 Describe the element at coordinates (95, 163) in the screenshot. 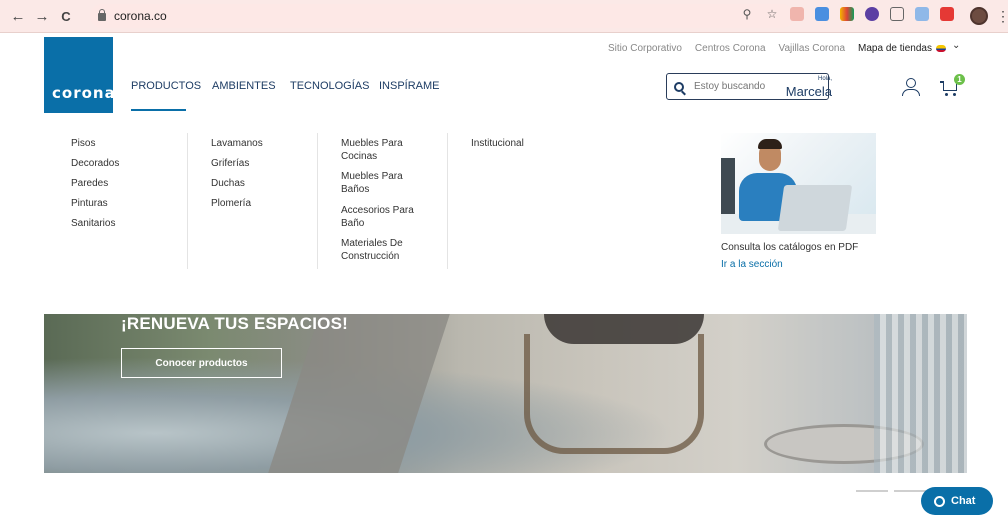

I see `menu-link-decorados: Decorados` at that location.